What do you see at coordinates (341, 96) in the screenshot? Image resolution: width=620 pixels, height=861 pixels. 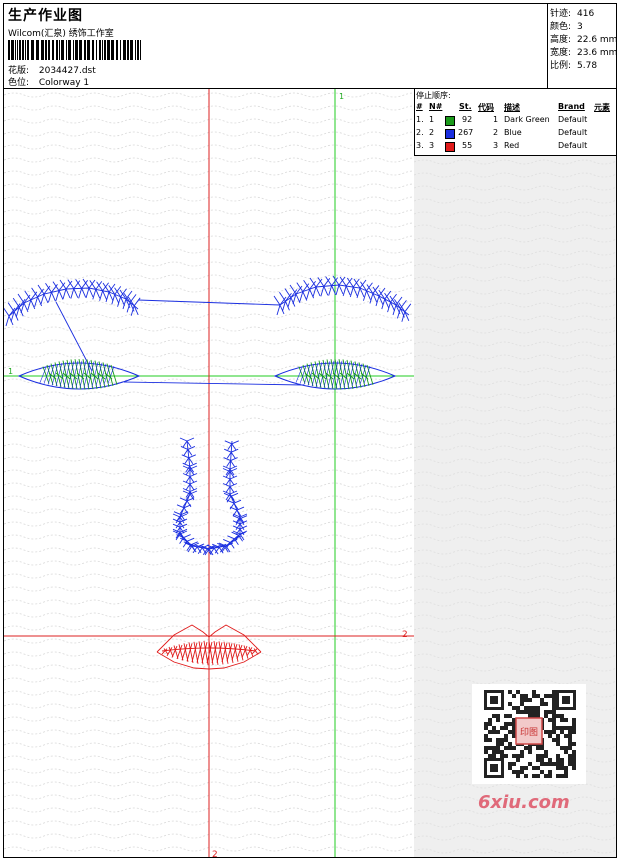 I see `guide-label-green-v: 1` at bounding box center [341, 96].